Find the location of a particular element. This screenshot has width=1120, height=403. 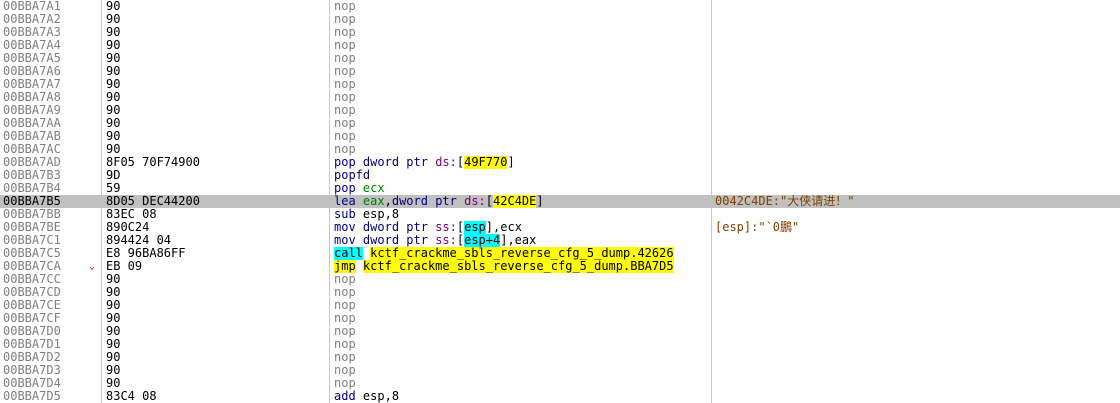

table-row: 00BBA7D1 90 nop is located at coordinates (560, 344).